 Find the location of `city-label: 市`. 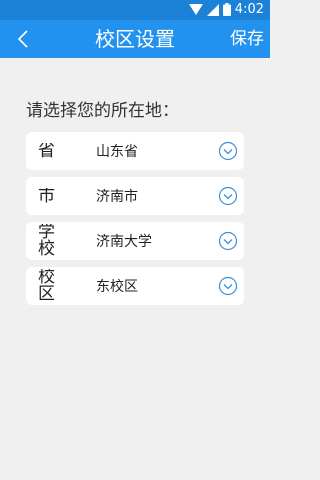

city-label: 市 is located at coordinates (46, 197).